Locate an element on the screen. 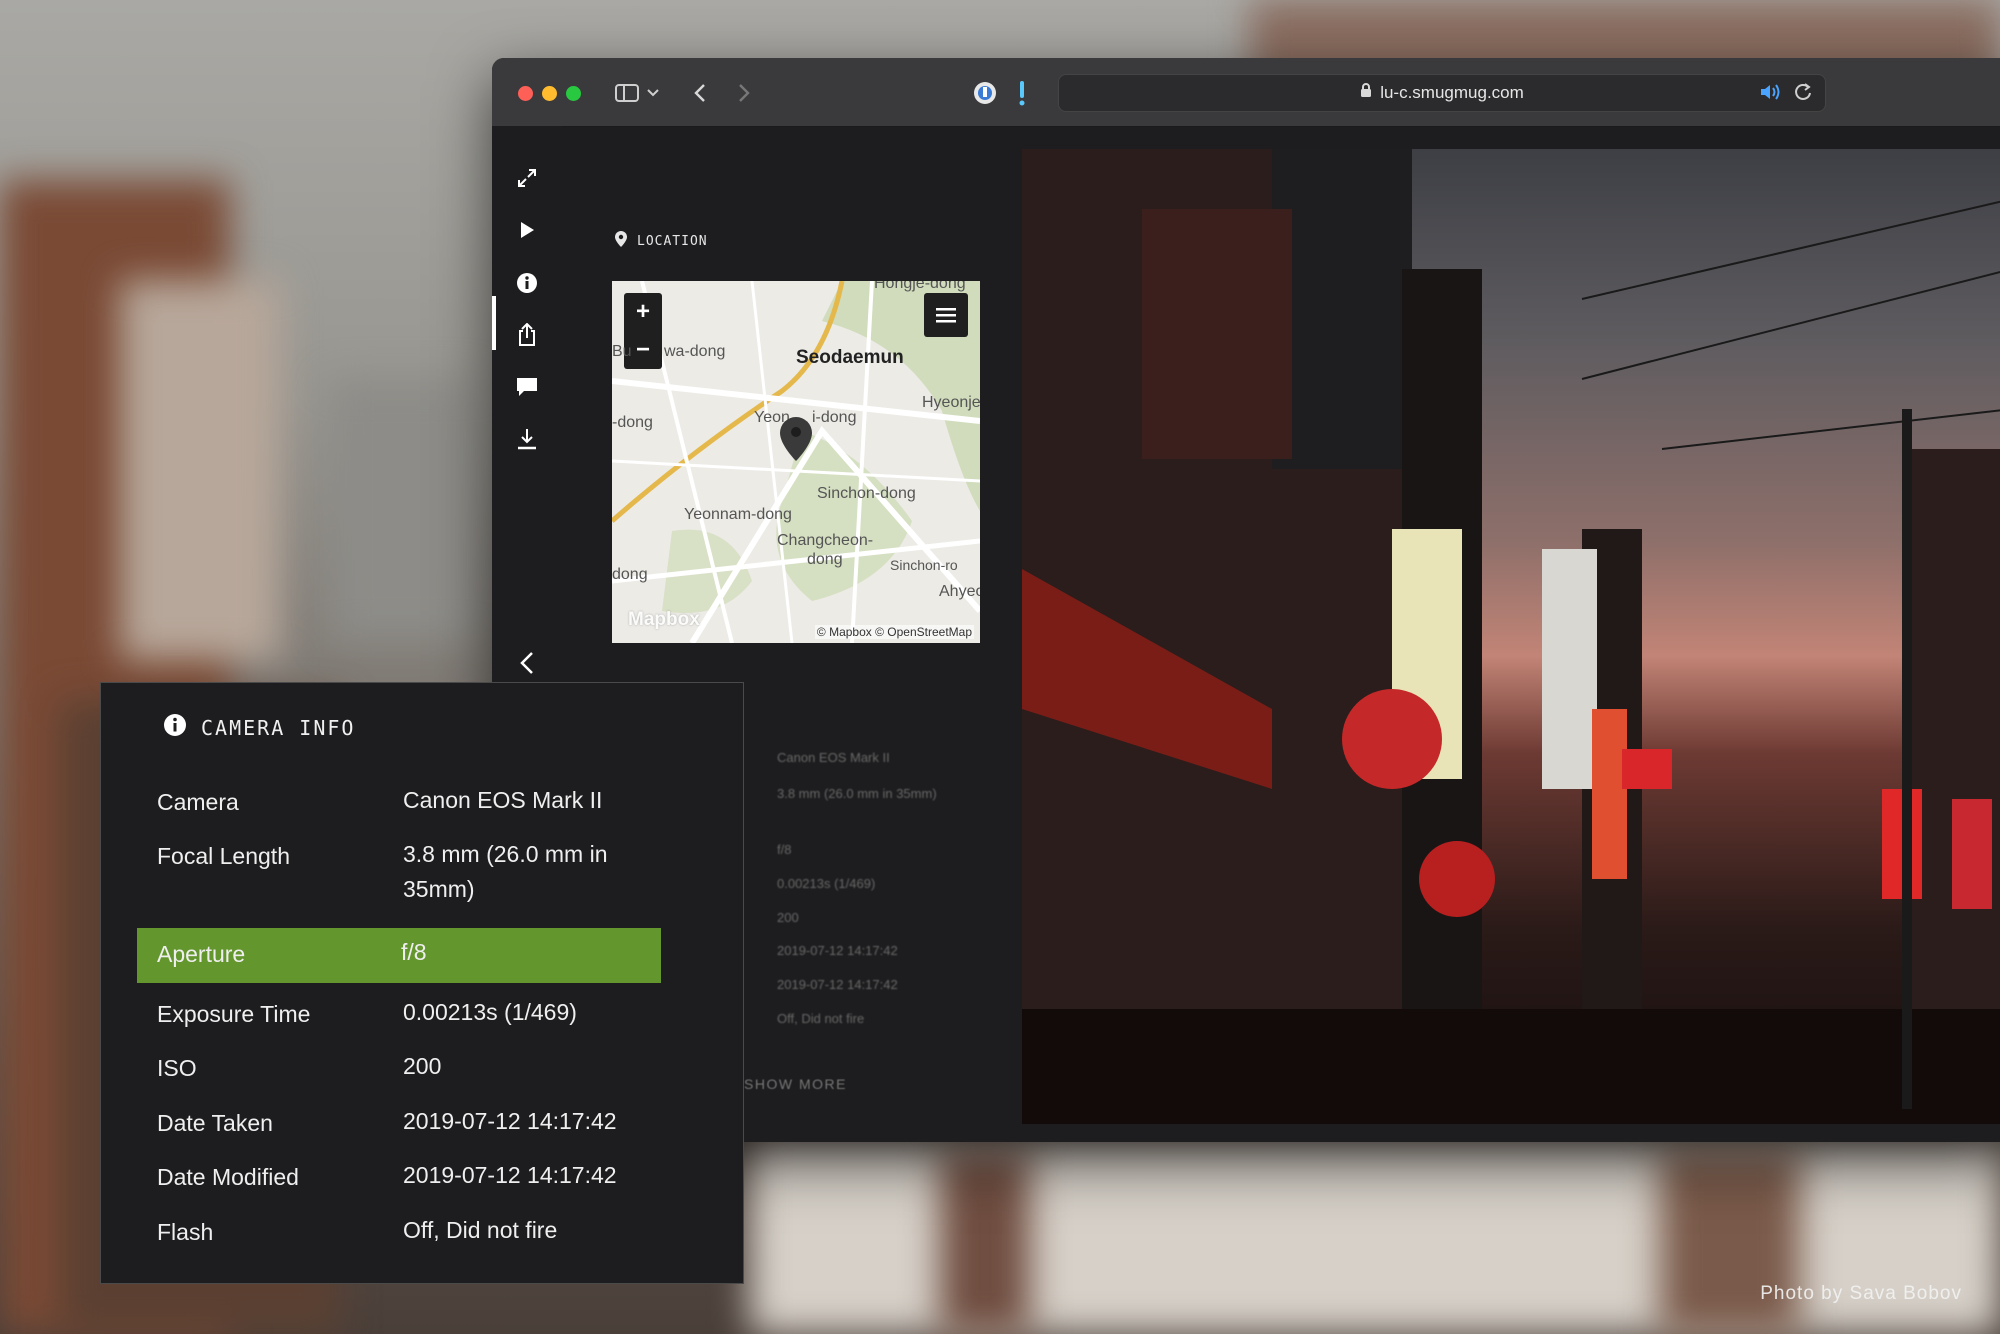 The height and width of the screenshot is (1334, 2000). map-label: Sinchon-dong is located at coordinates (866, 493).